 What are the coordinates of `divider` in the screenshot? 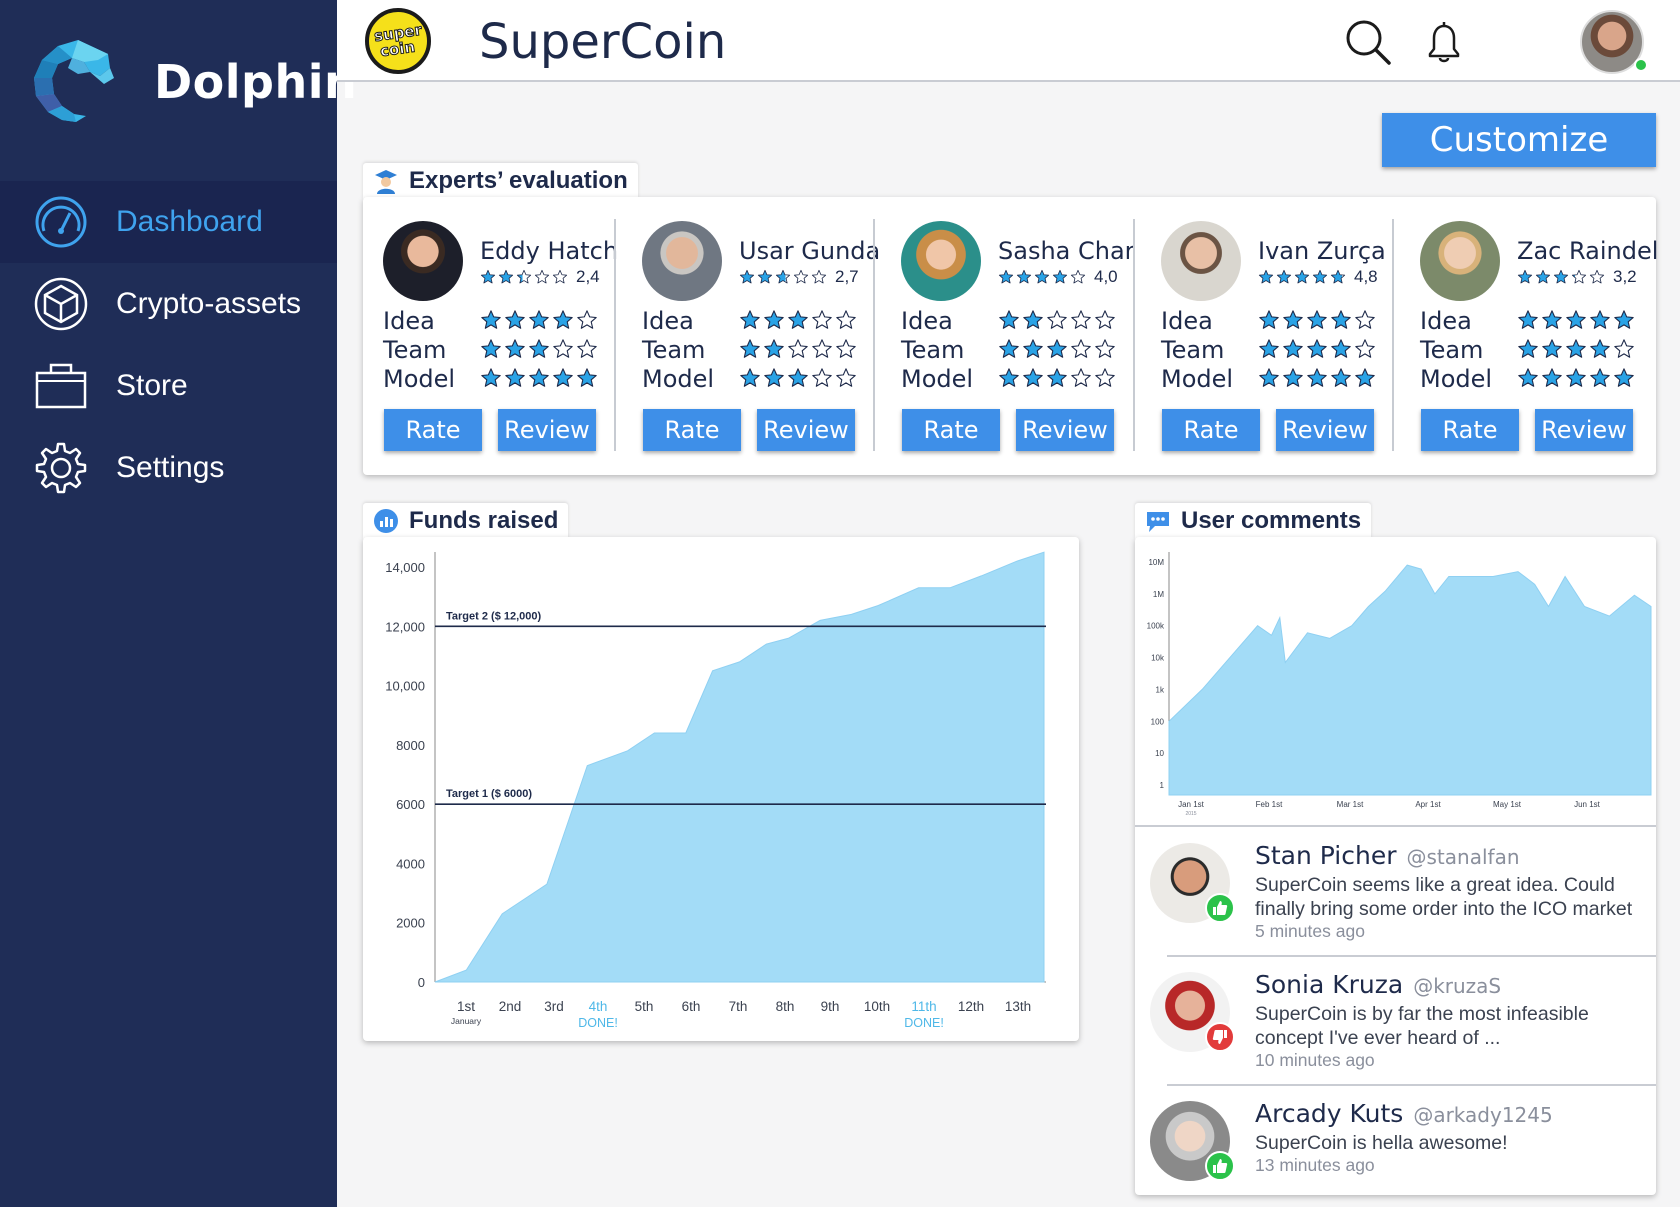 It's located at (1395, 826).